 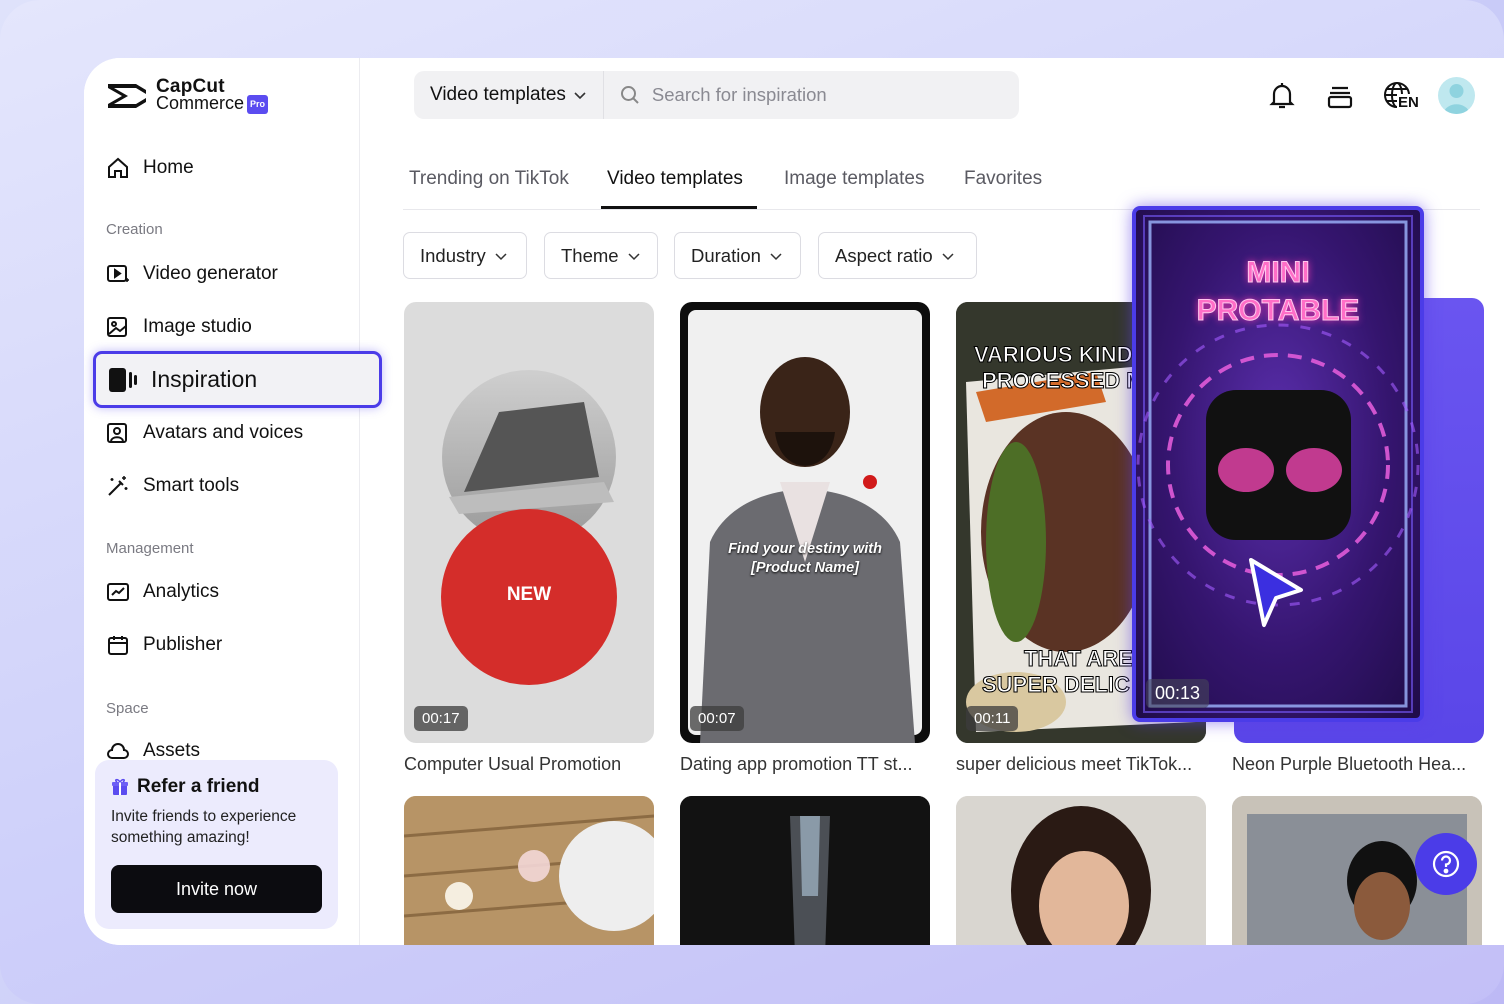 What do you see at coordinates (897, 255) in the screenshot?
I see `filter-aspect-ratio: Aspect ratio` at bounding box center [897, 255].